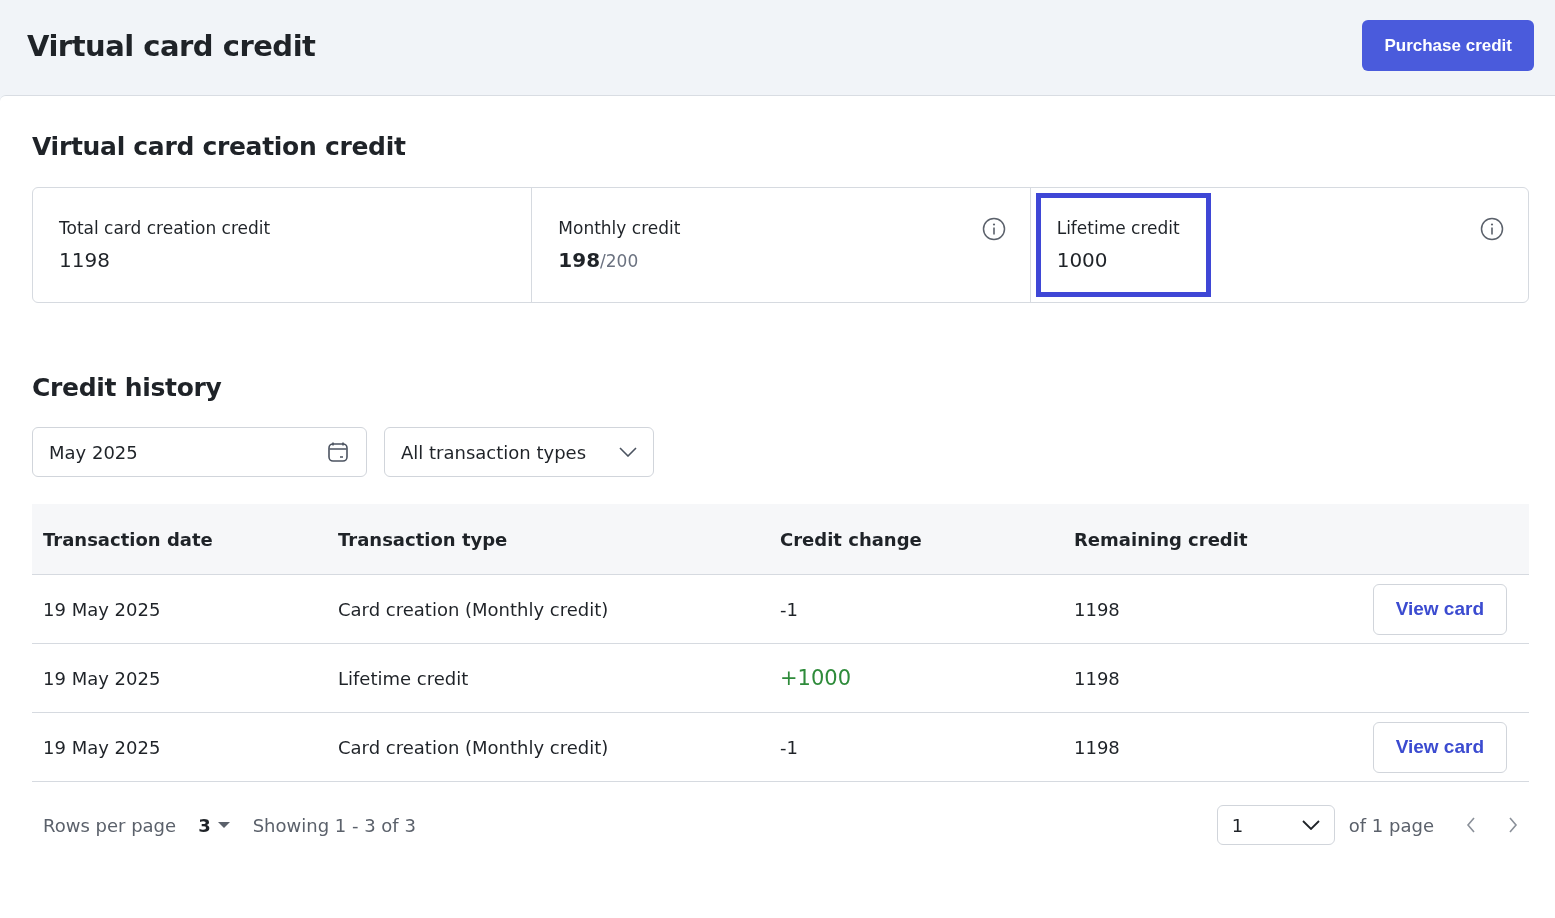 This screenshot has width=1555, height=918. What do you see at coordinates (110, 825) in the screenshot?
I see `rows-per-page-label: Rows per page` at bounding box center [110, 825].